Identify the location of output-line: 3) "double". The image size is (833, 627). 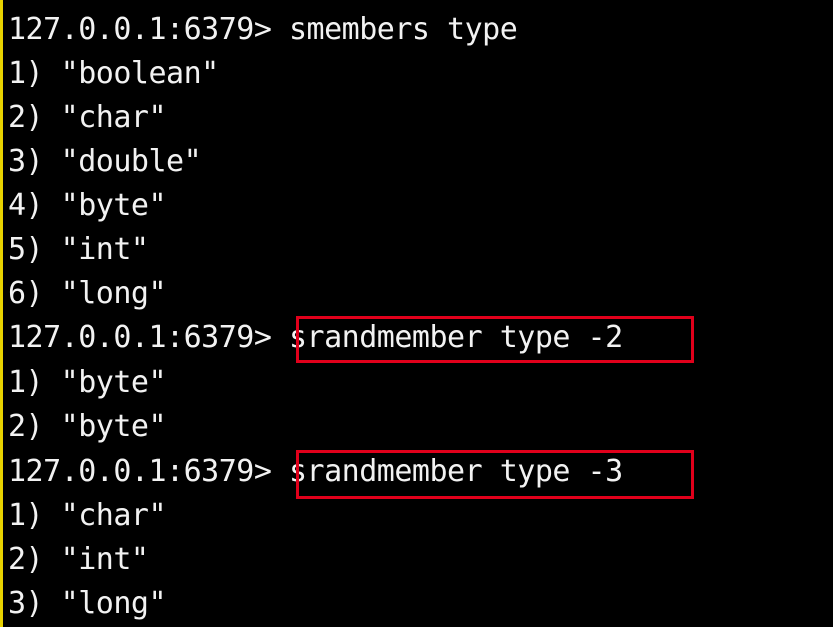
(105, 161).